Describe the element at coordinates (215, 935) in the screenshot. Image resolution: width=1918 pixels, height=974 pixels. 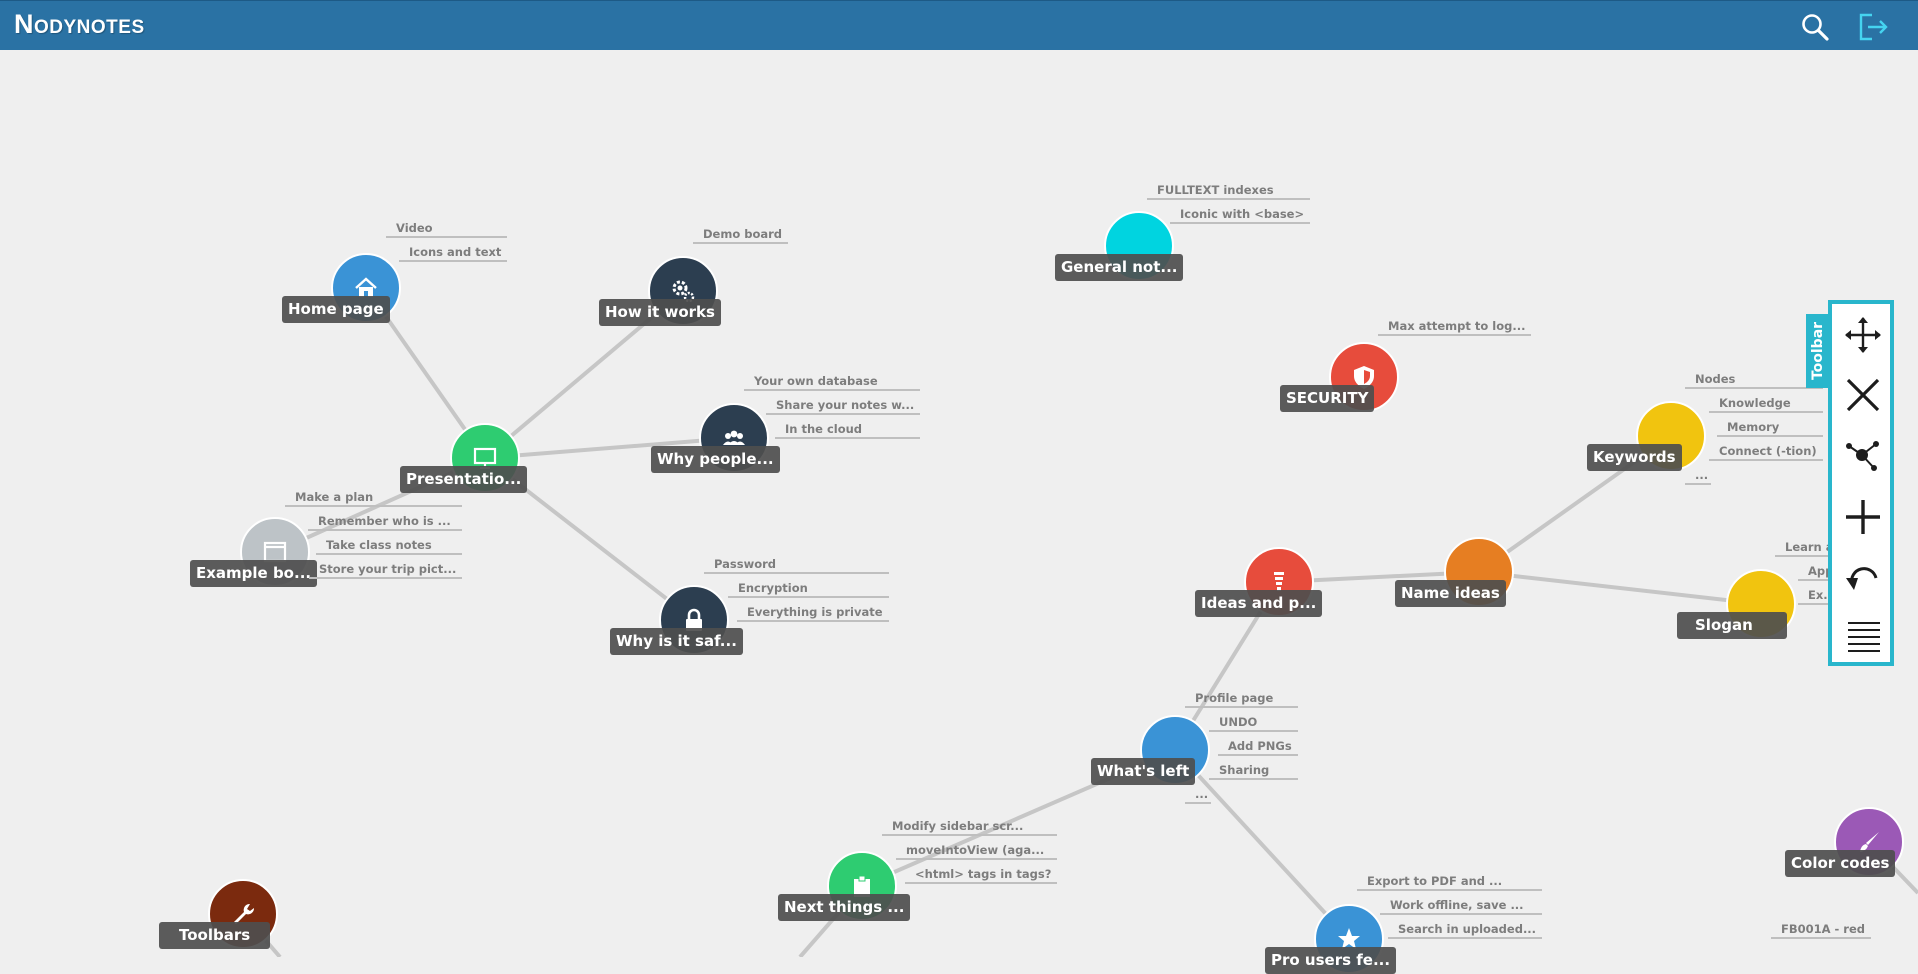
I see `node-label: Toolbars` at that location.